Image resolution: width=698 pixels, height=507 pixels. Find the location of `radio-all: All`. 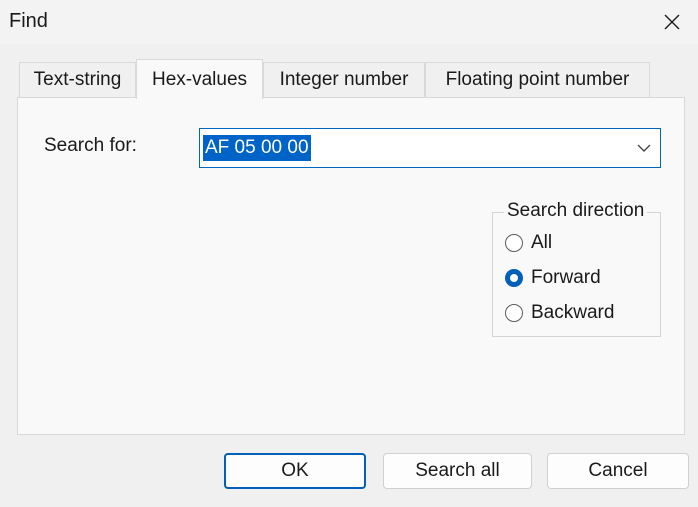

radio-all: All is located at coordinates (528, 243).